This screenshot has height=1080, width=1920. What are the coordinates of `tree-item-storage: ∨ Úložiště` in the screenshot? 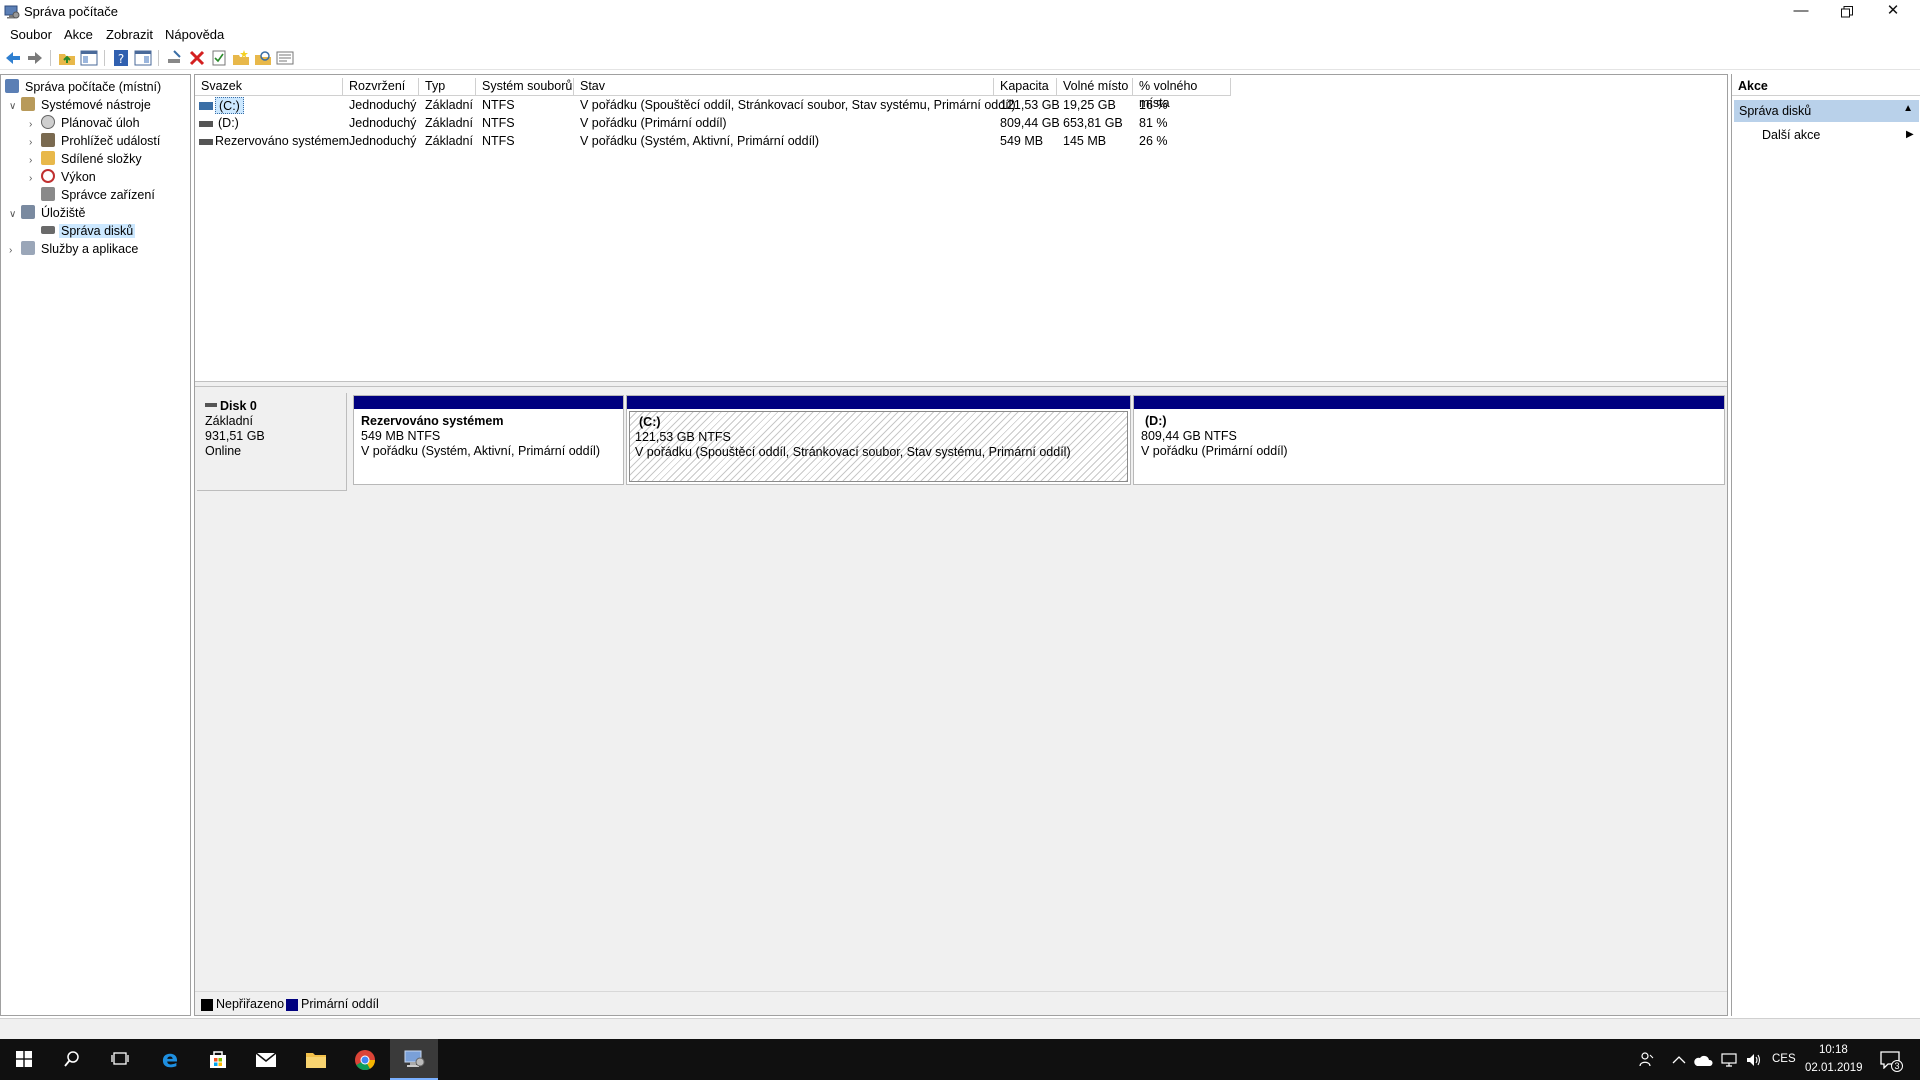 It's located at (48, 213).